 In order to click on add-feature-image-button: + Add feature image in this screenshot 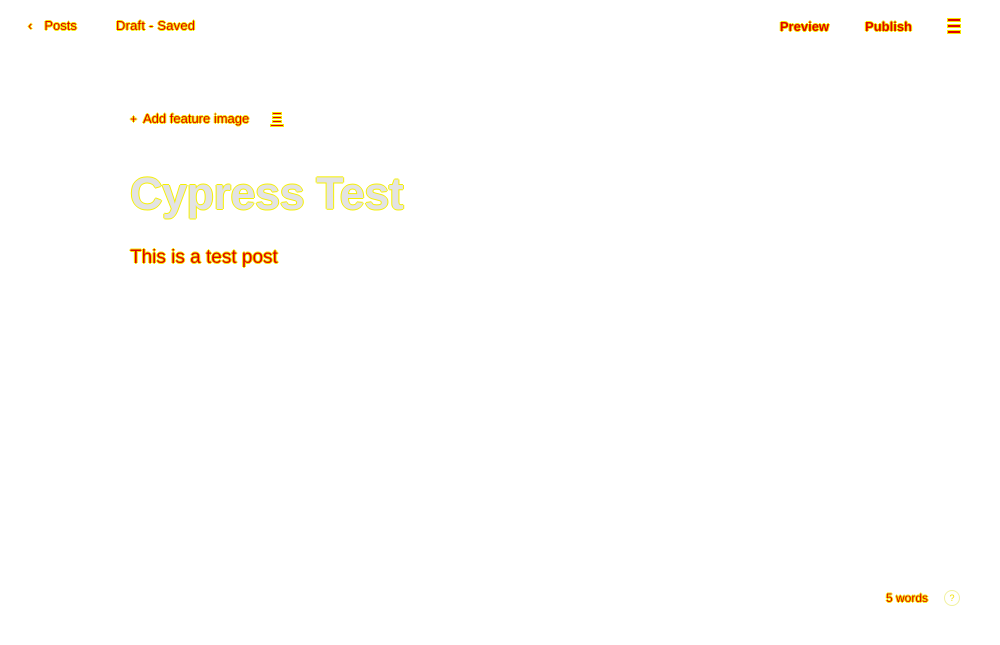, I will do `click(189, 118)`.